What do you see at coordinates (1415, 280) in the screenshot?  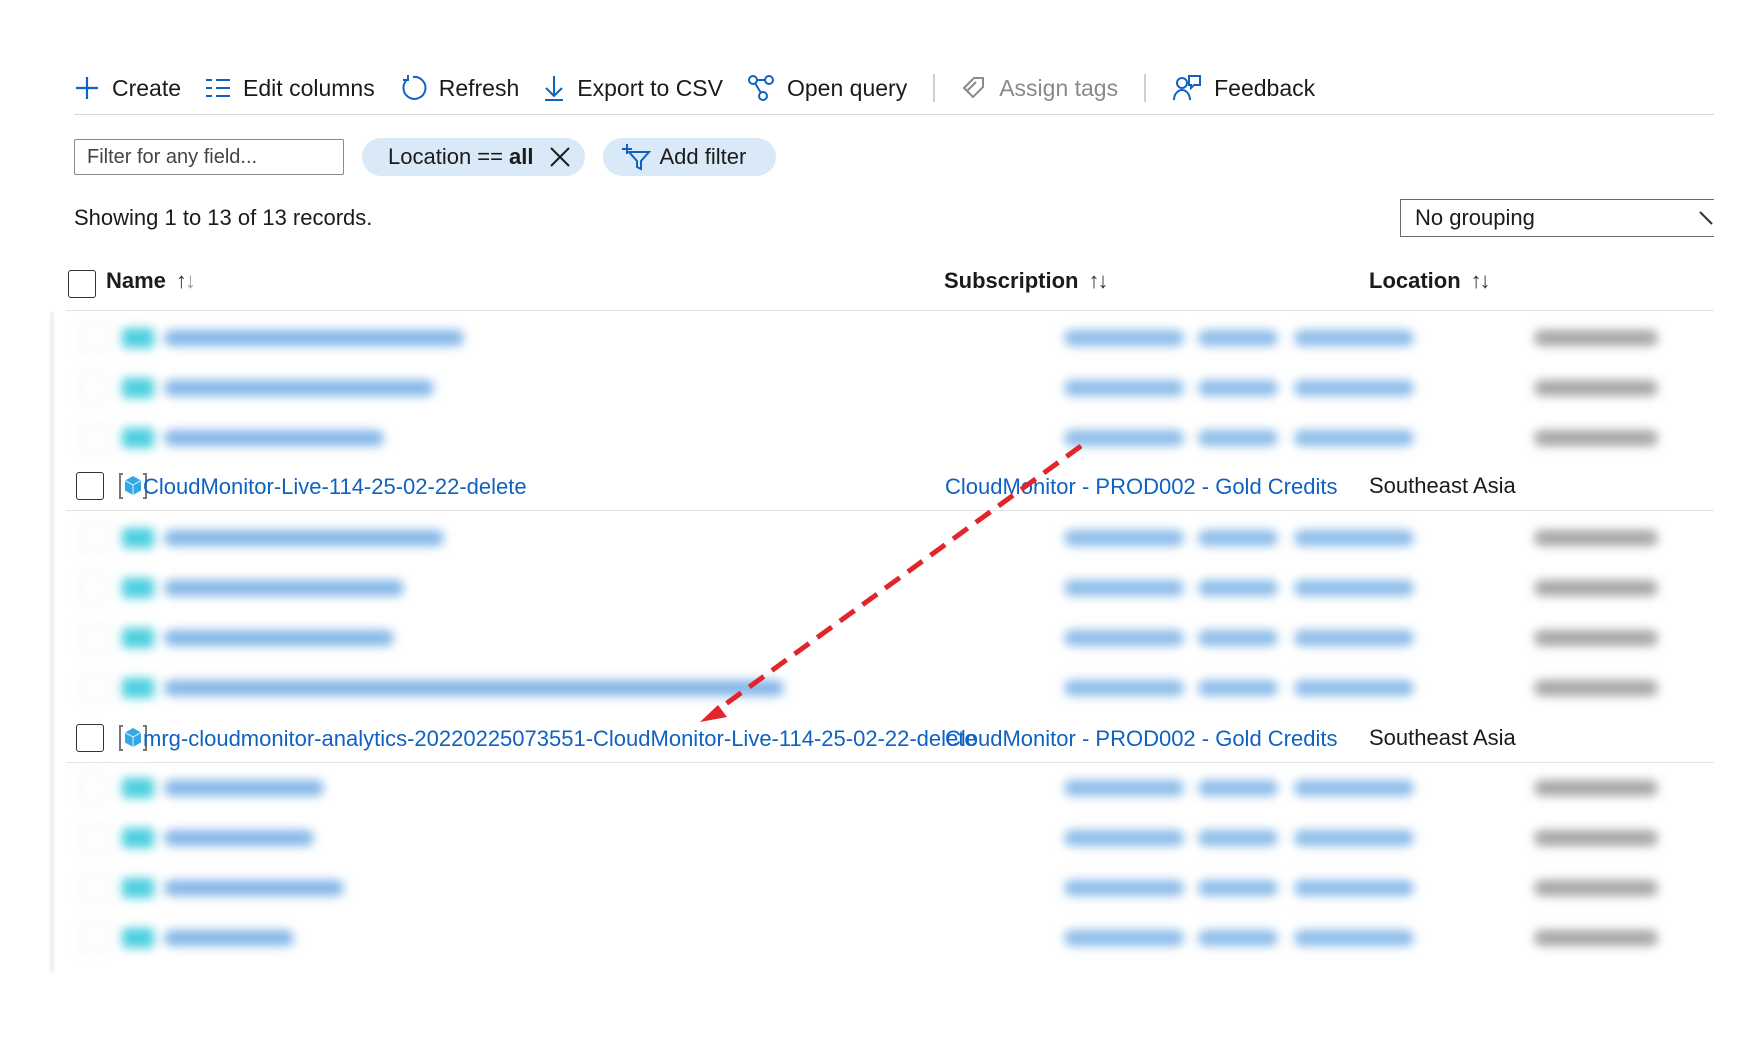 I see `location-header-label: Location` at bounding box center [1415, 280].